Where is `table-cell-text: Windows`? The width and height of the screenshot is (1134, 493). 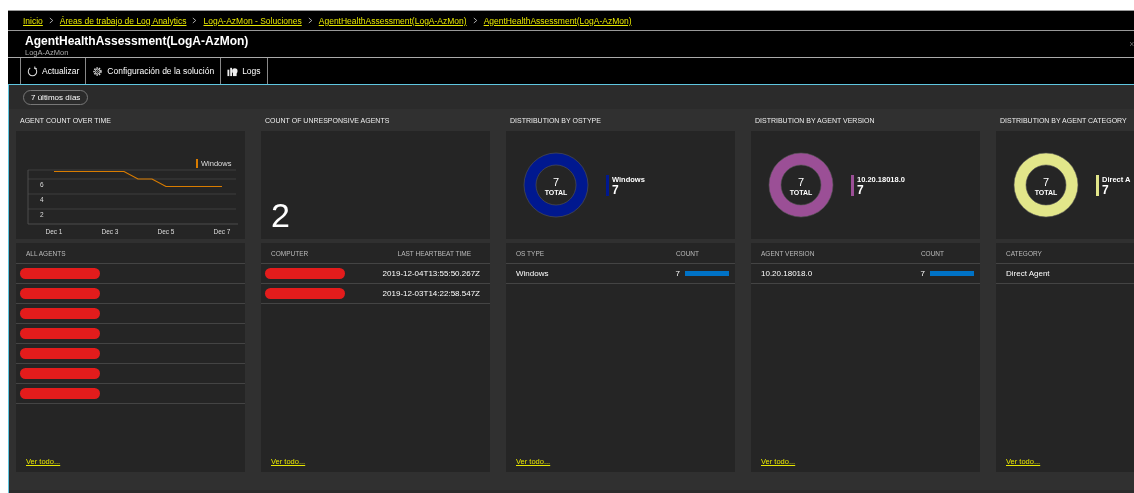
table-cell-text: Windows is located at coordinates (532, 273).